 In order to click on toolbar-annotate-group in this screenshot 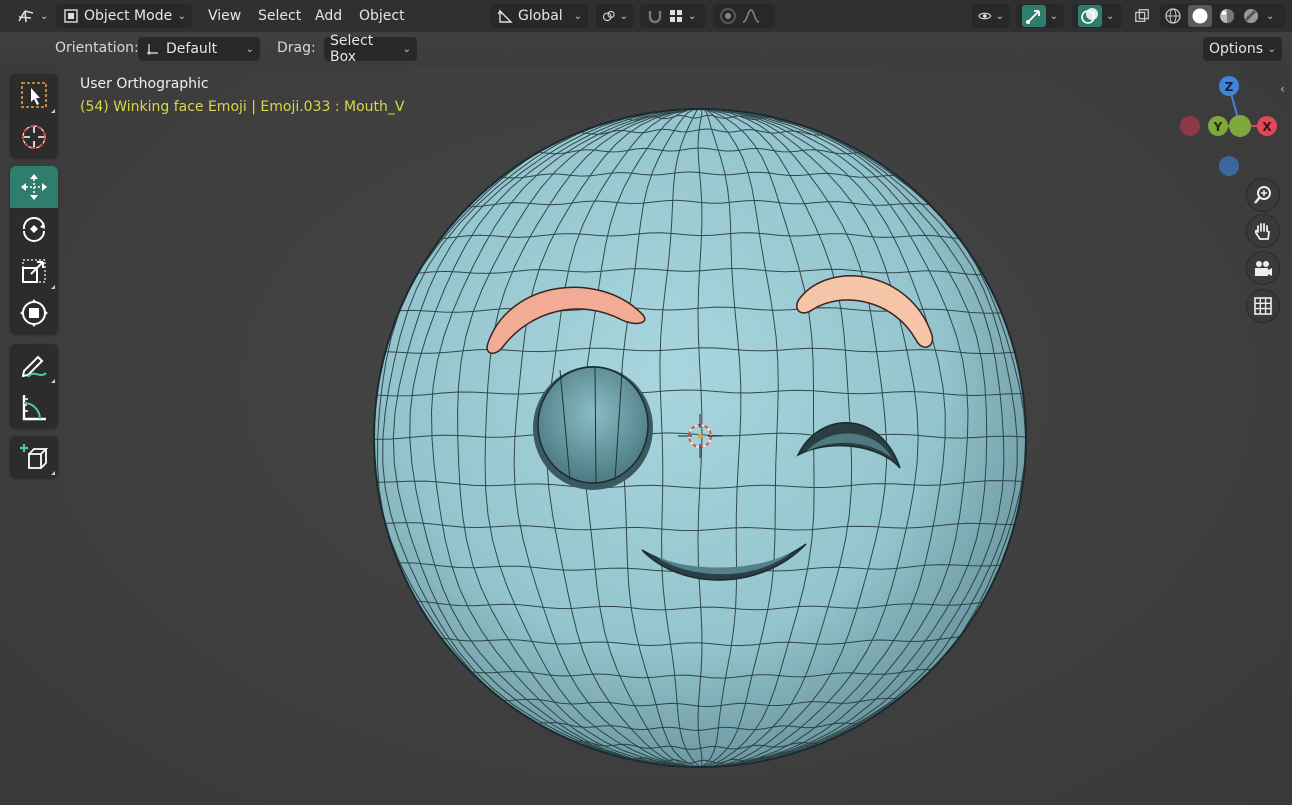, I will do `click(34, 386)`.